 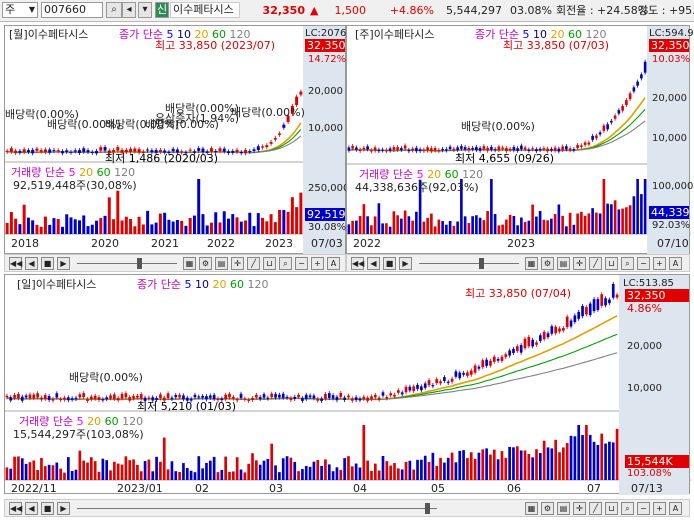 I want to click on high-label: 최고 33,850 (07/04), so click(x=518, y=293).